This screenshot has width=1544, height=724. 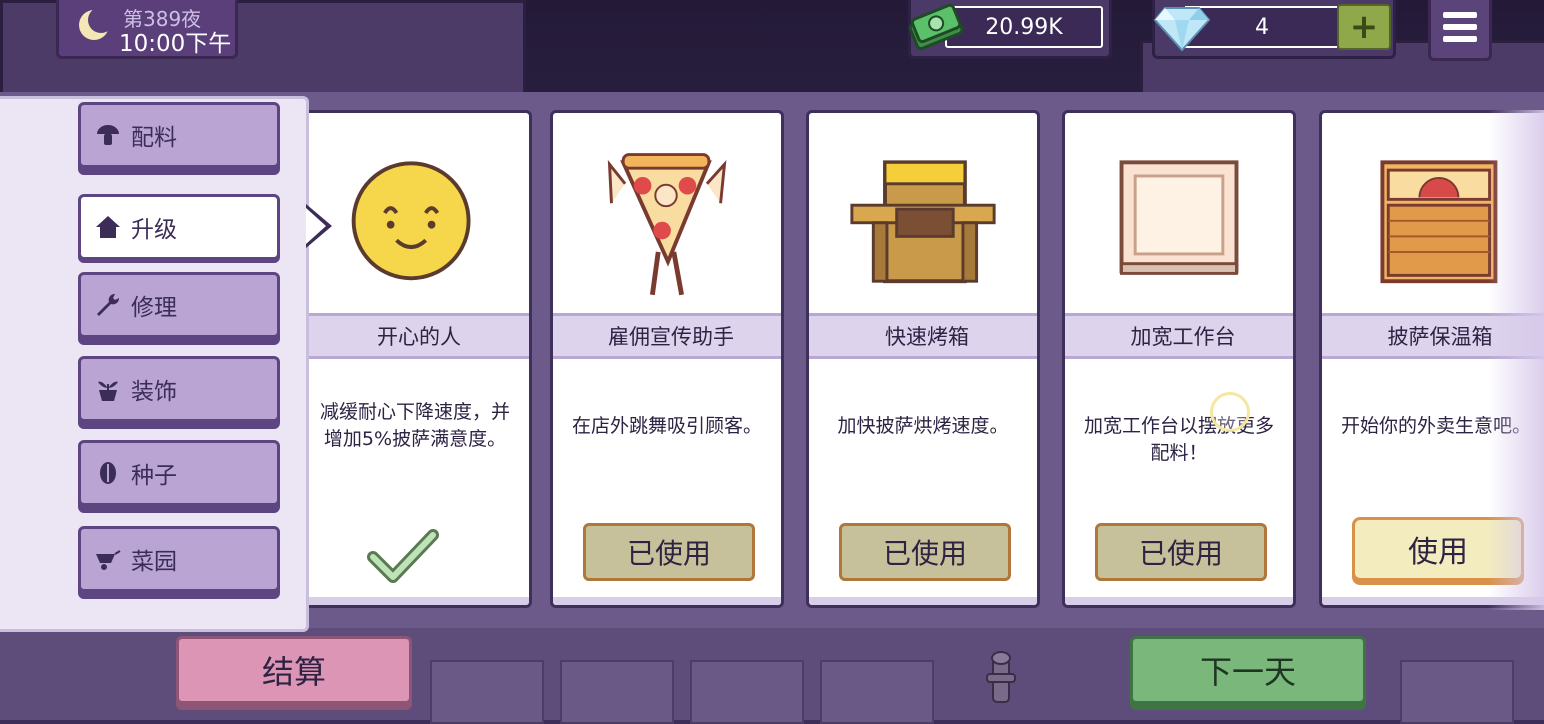 What do you see at coordinates (1024, 27) in the screenshot?
I see `money-amount: 20.99K` at bounding box center [1024, 27].